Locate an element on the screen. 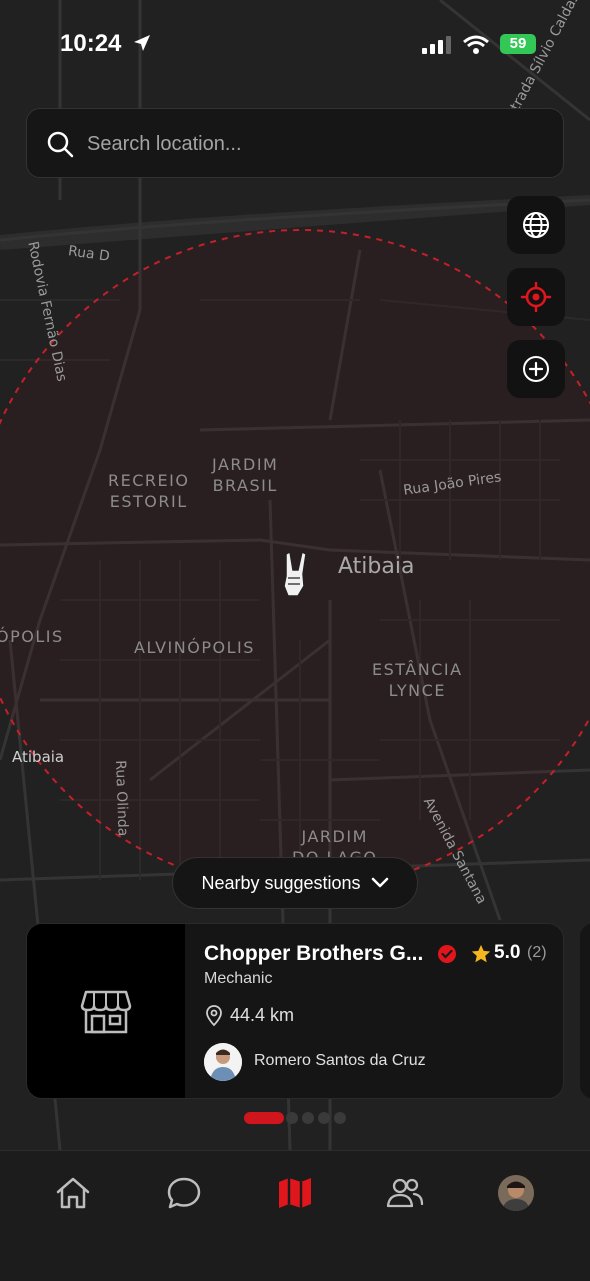 The width and height of the screenshot is (590, 1281). place-image is located at coordinates (106, 1011).